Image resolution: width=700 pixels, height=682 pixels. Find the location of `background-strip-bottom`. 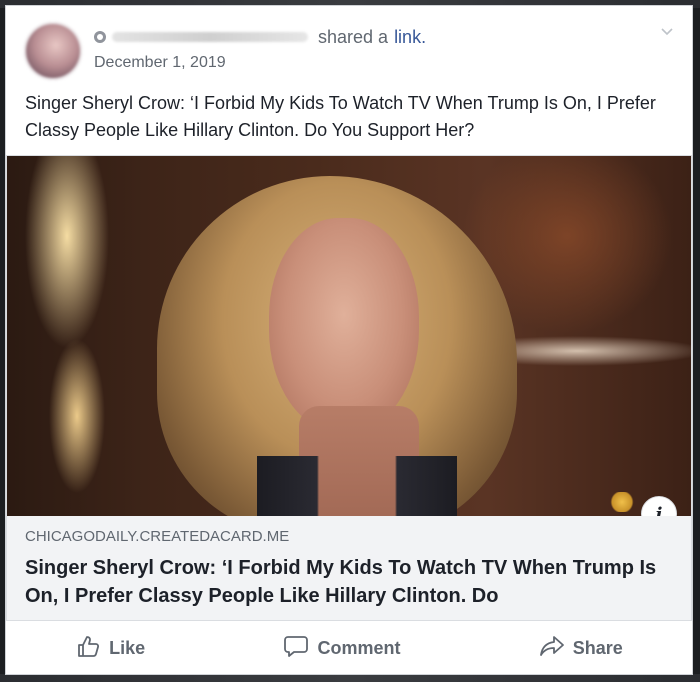

background-strip-bottom is located at coordinates (350, 678).